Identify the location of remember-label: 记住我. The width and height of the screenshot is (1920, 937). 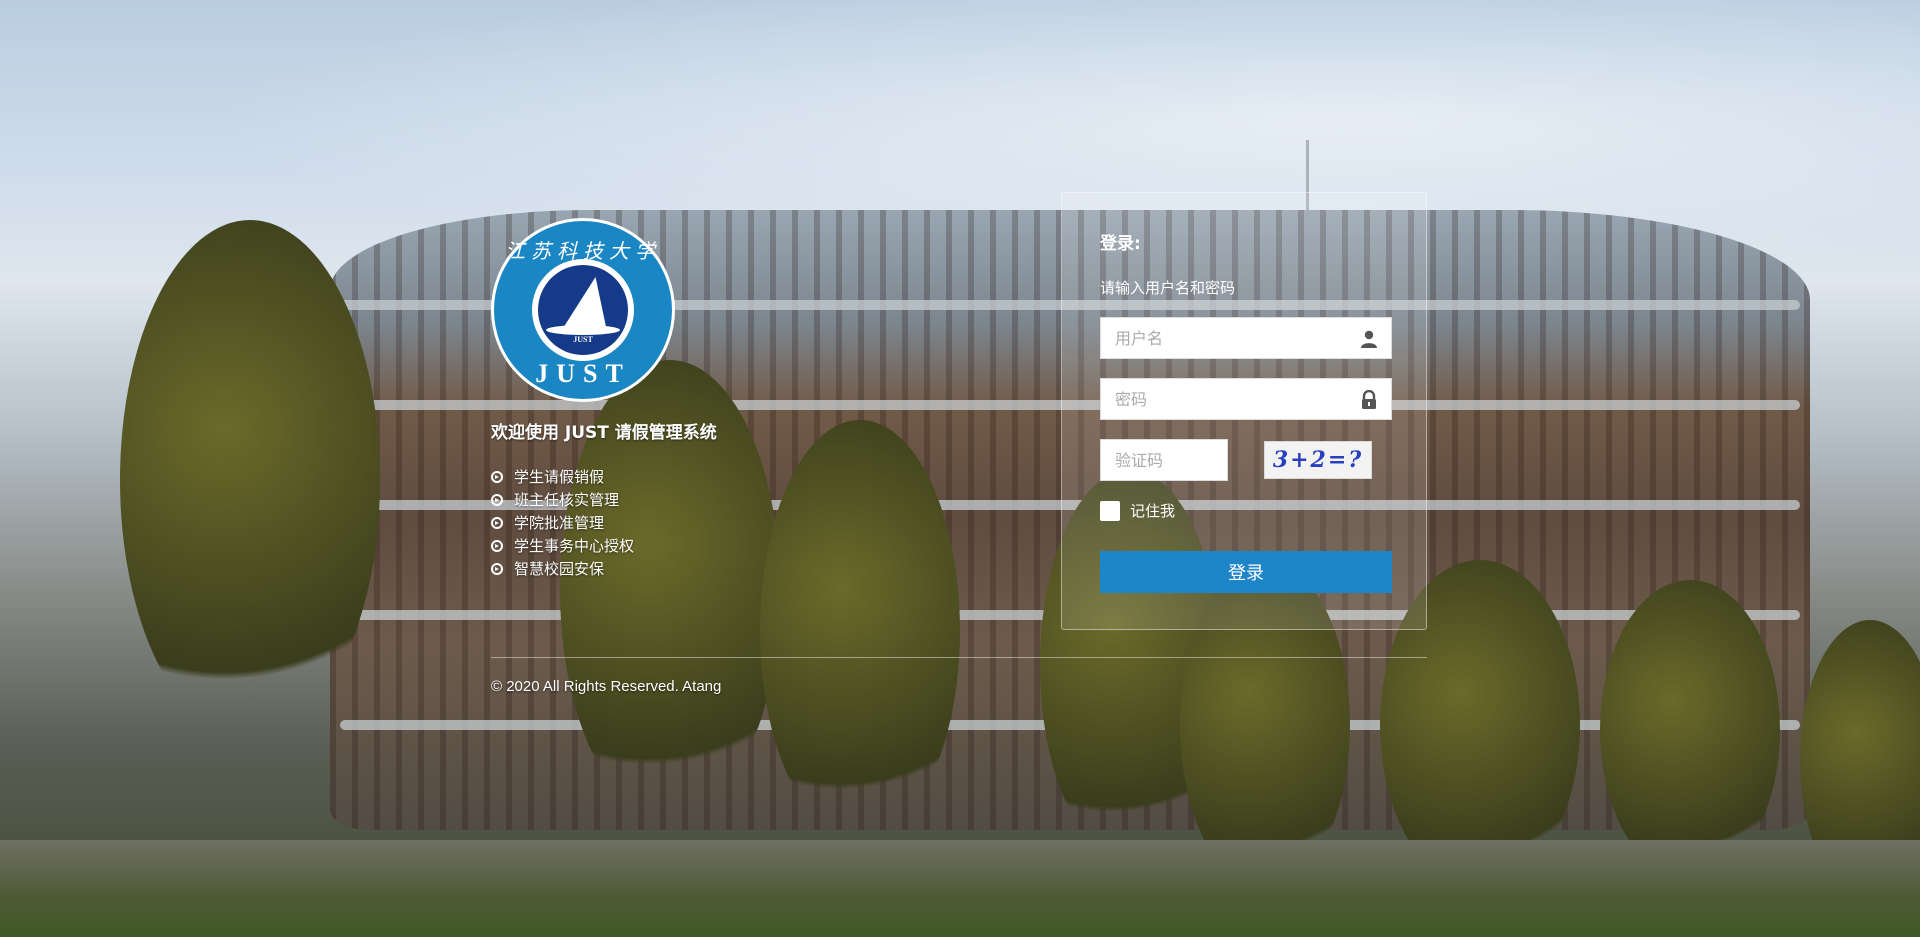
(1153, 511).